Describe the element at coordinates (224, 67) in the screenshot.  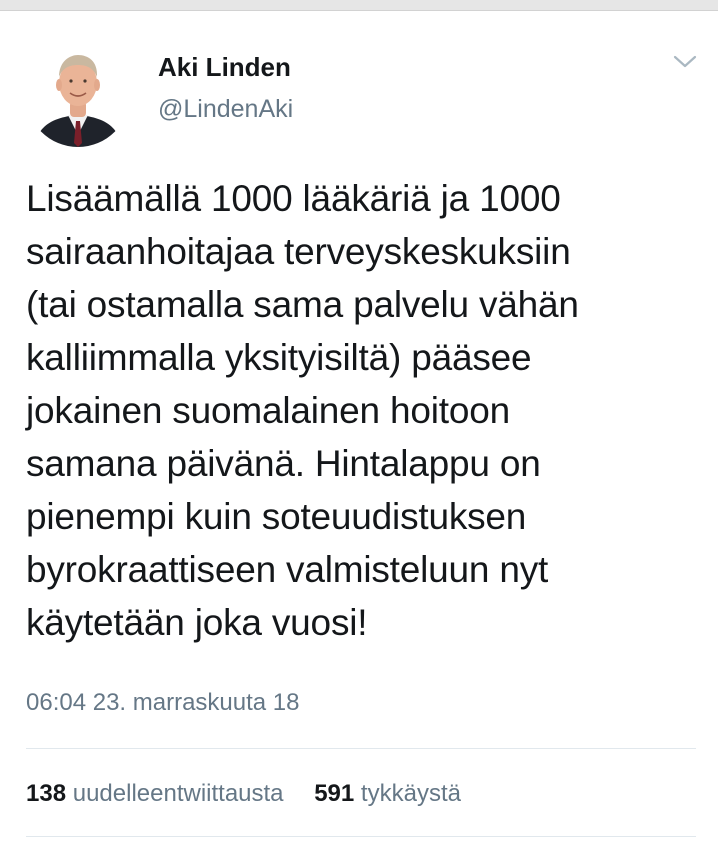
I see `author-name: Aki Linden` at that location.